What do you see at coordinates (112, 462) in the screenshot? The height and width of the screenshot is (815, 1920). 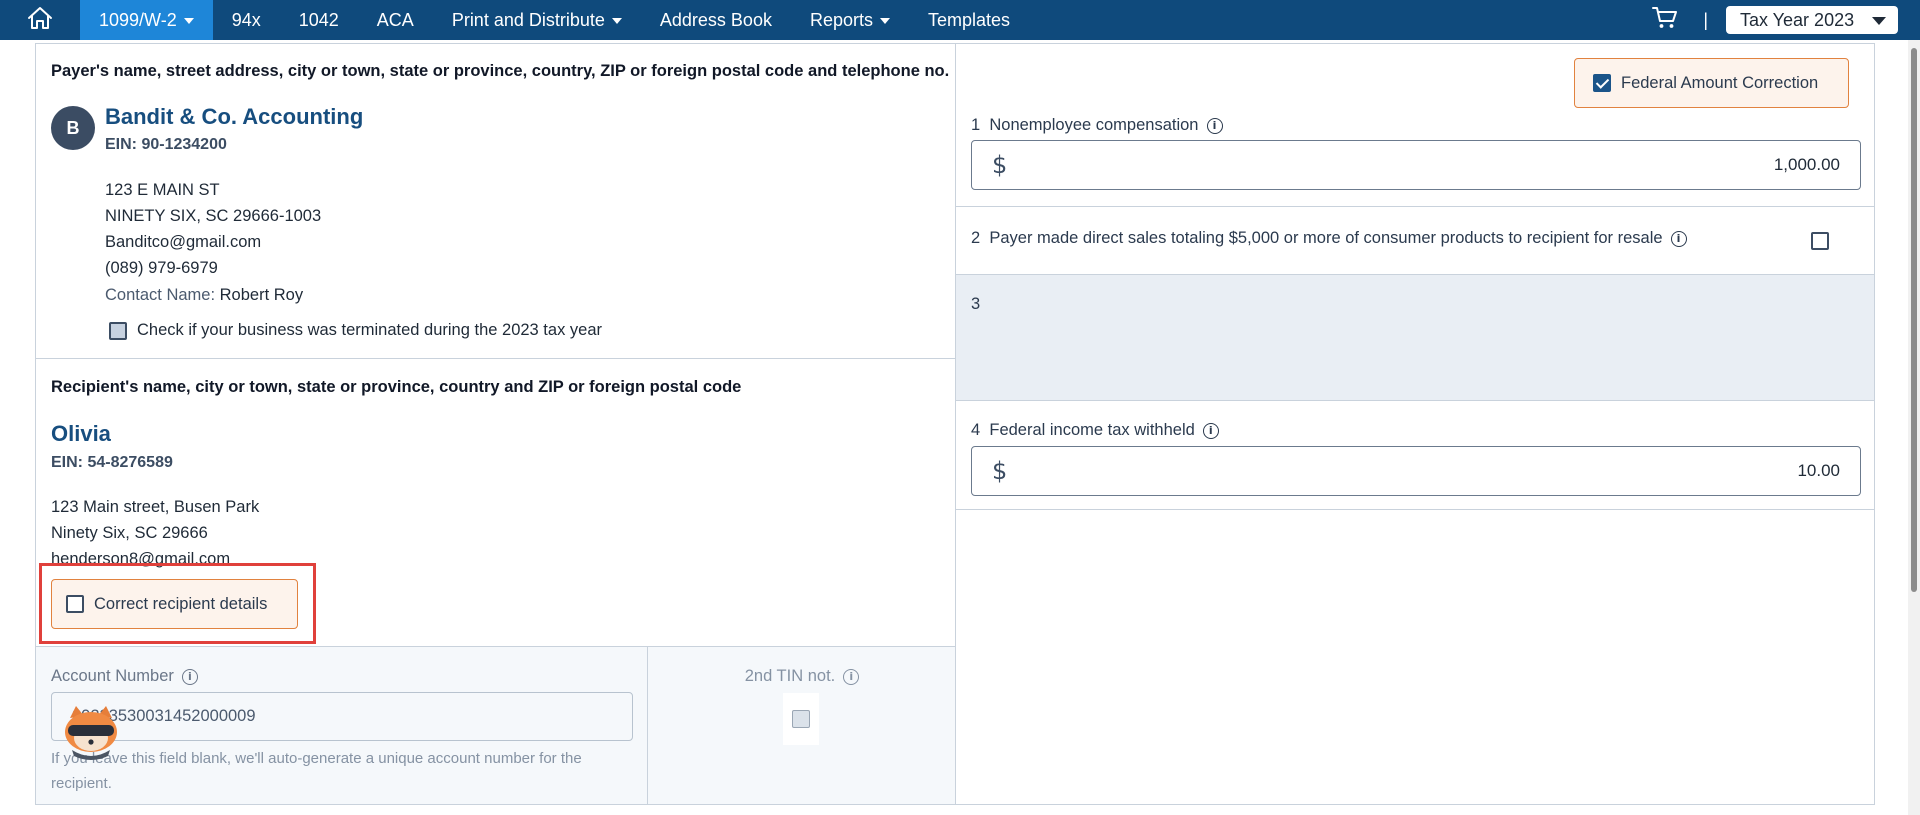 I see `recipient-ein: EIN: 54-8276589` at bounding box center [112, 462].